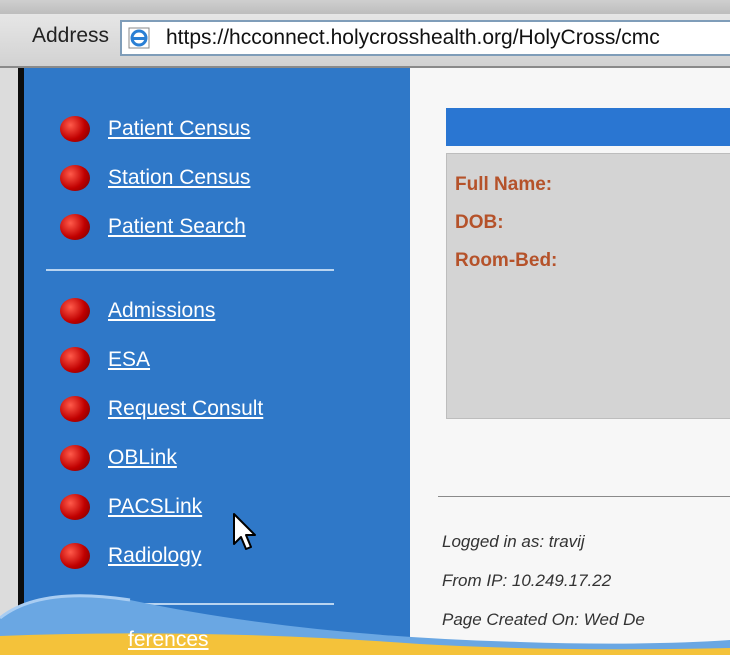 This screenshot has width=730, height=655. Describe the element at coordinates (365, 7) in the screenshot. I see `toolbar-strip` at that location.